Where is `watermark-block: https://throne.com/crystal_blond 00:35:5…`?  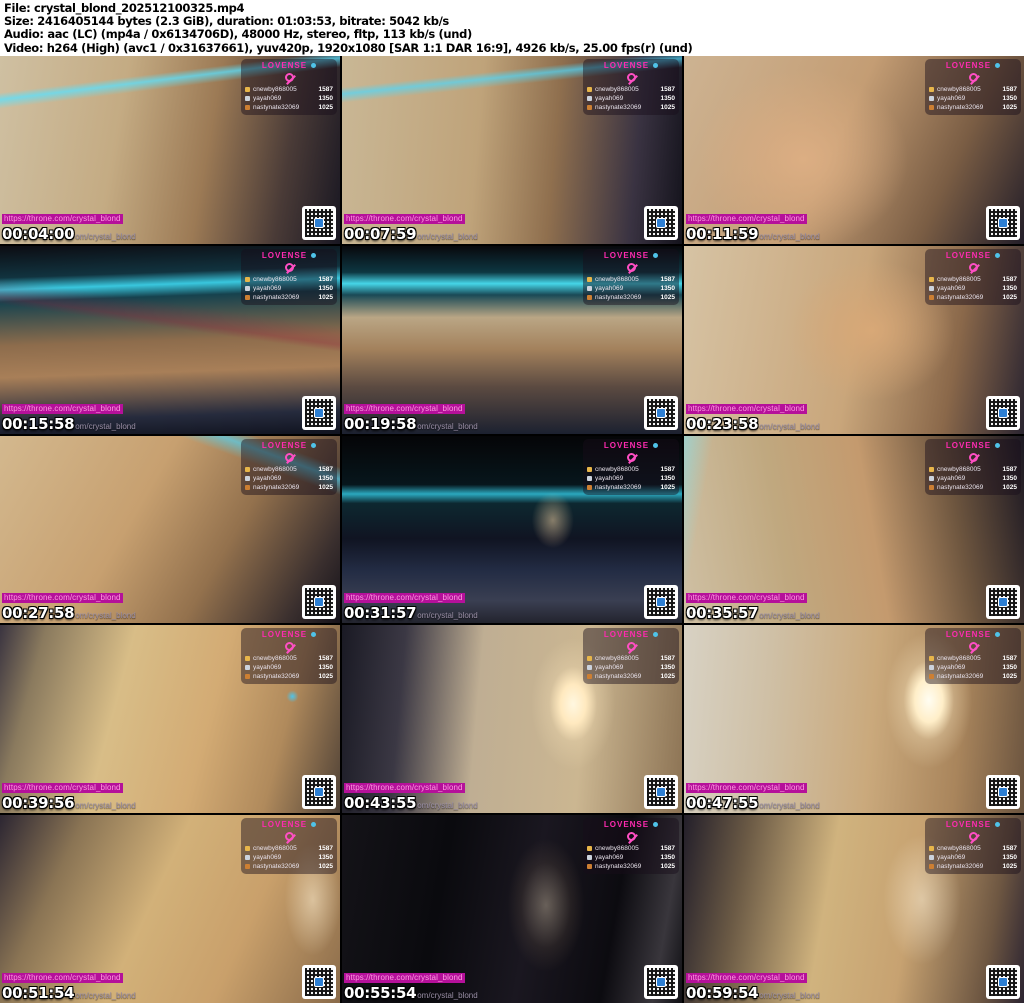 watermark-block: https://throne.com/crystal_blond 00:35:5… is located at coordinates (753, 603).